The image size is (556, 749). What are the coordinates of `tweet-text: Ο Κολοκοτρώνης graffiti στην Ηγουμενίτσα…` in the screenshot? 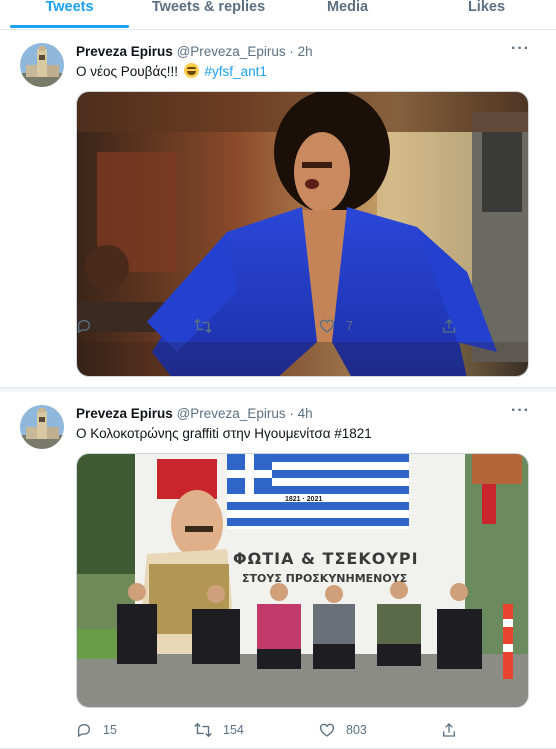 It's located at (224, 434).